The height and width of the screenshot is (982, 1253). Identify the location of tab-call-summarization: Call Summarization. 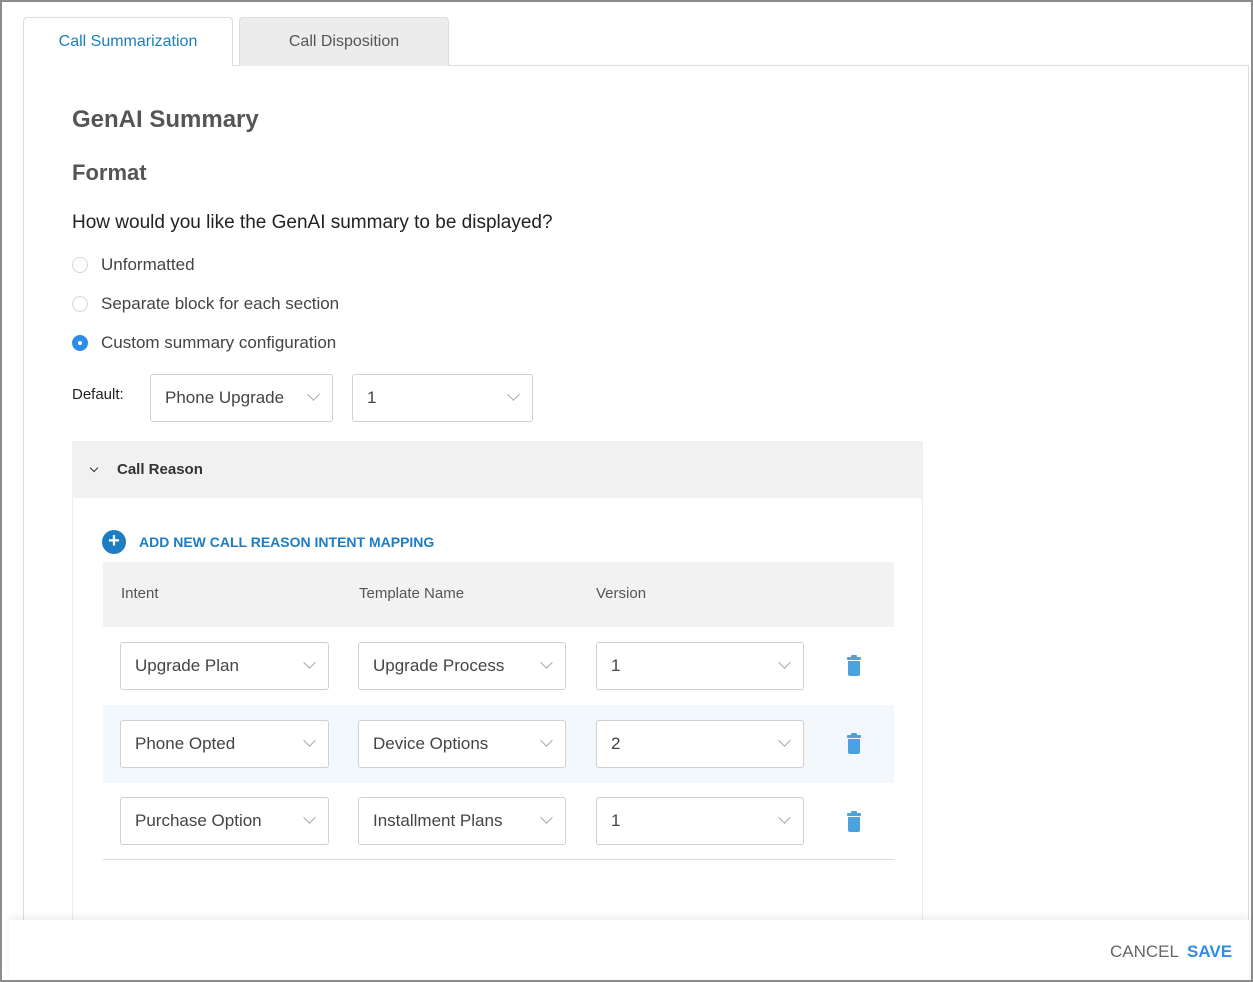
(128, 41).